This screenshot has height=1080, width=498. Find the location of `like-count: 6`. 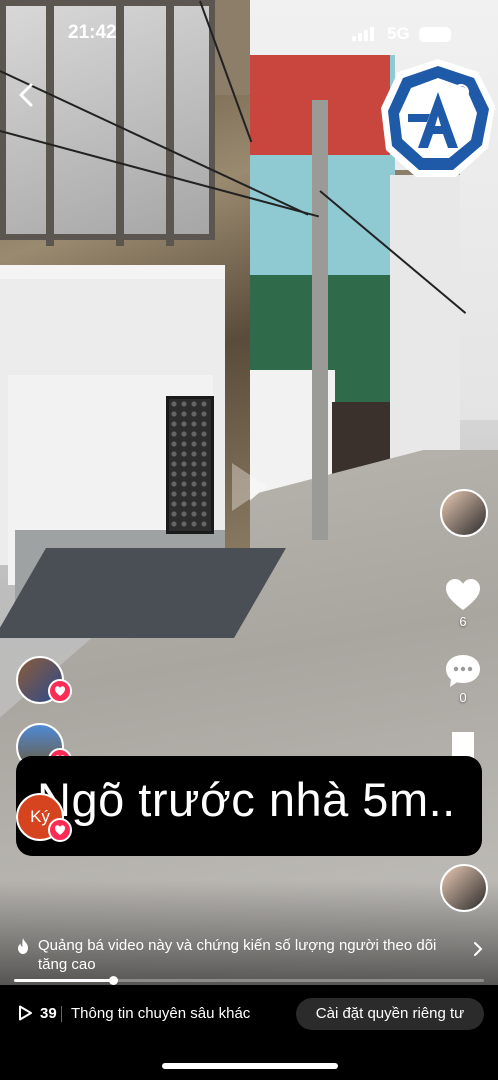

like-count: 6 is located at coordinates (463, 621).